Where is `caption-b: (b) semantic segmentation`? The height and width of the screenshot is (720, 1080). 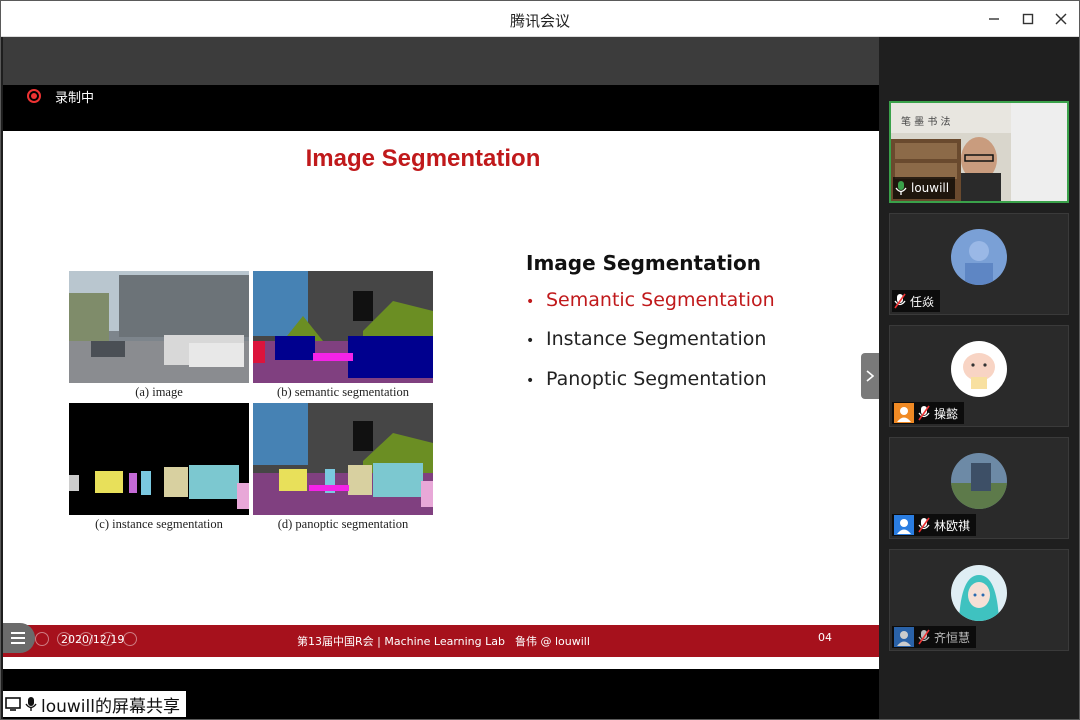
caption-b: (b) semantic segmentation is located at coordinates (343, 392).